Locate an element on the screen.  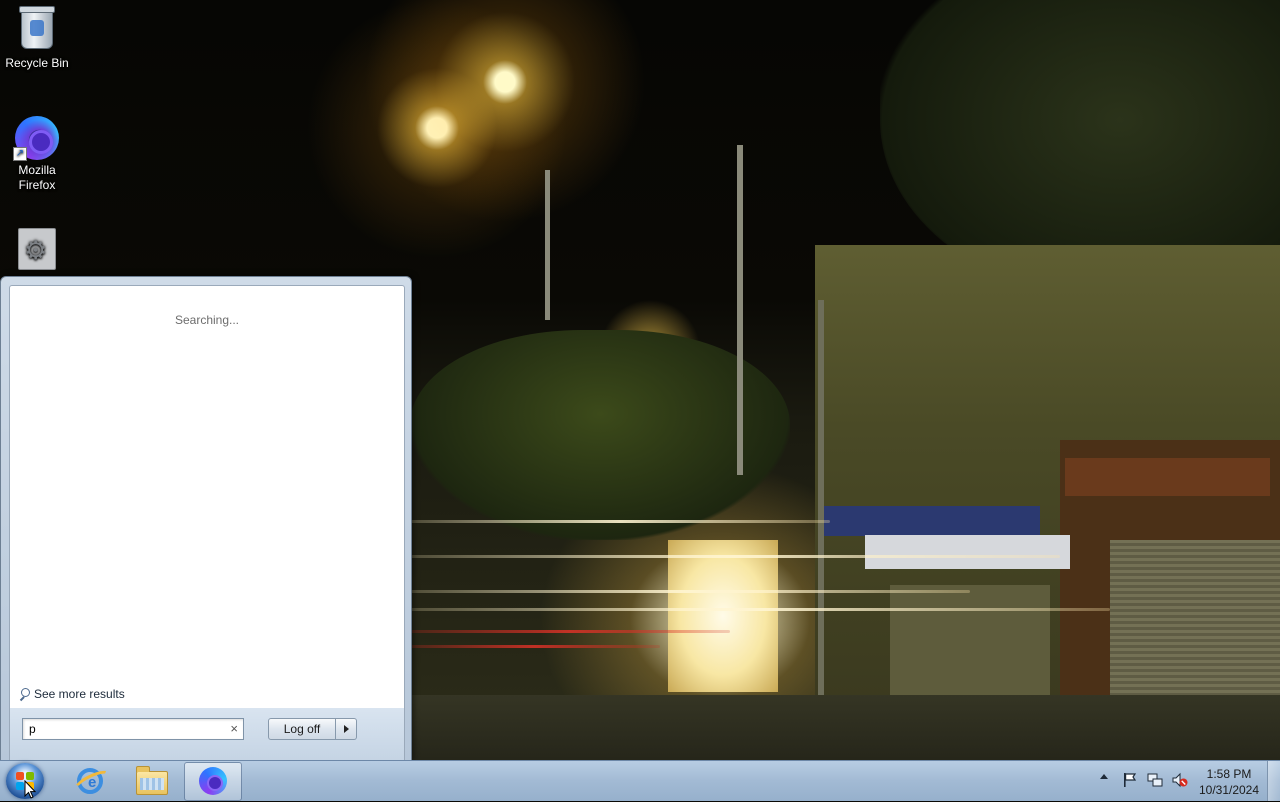
taskbar-clock: 1:58 PM 10/31/2024 is located at coordinates (1229, 782).